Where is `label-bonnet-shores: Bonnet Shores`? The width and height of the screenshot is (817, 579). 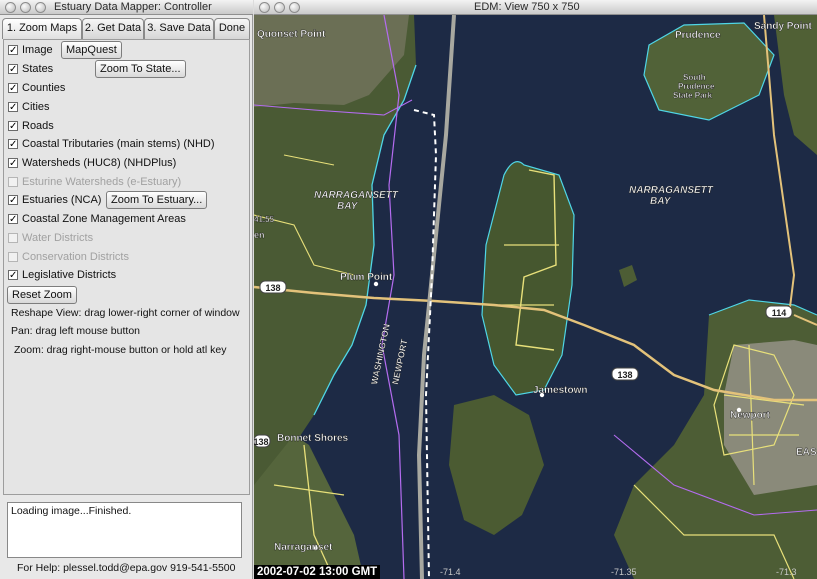 label-bonnet-shores: Bonnet Shores is located at coordinates (313, 438).